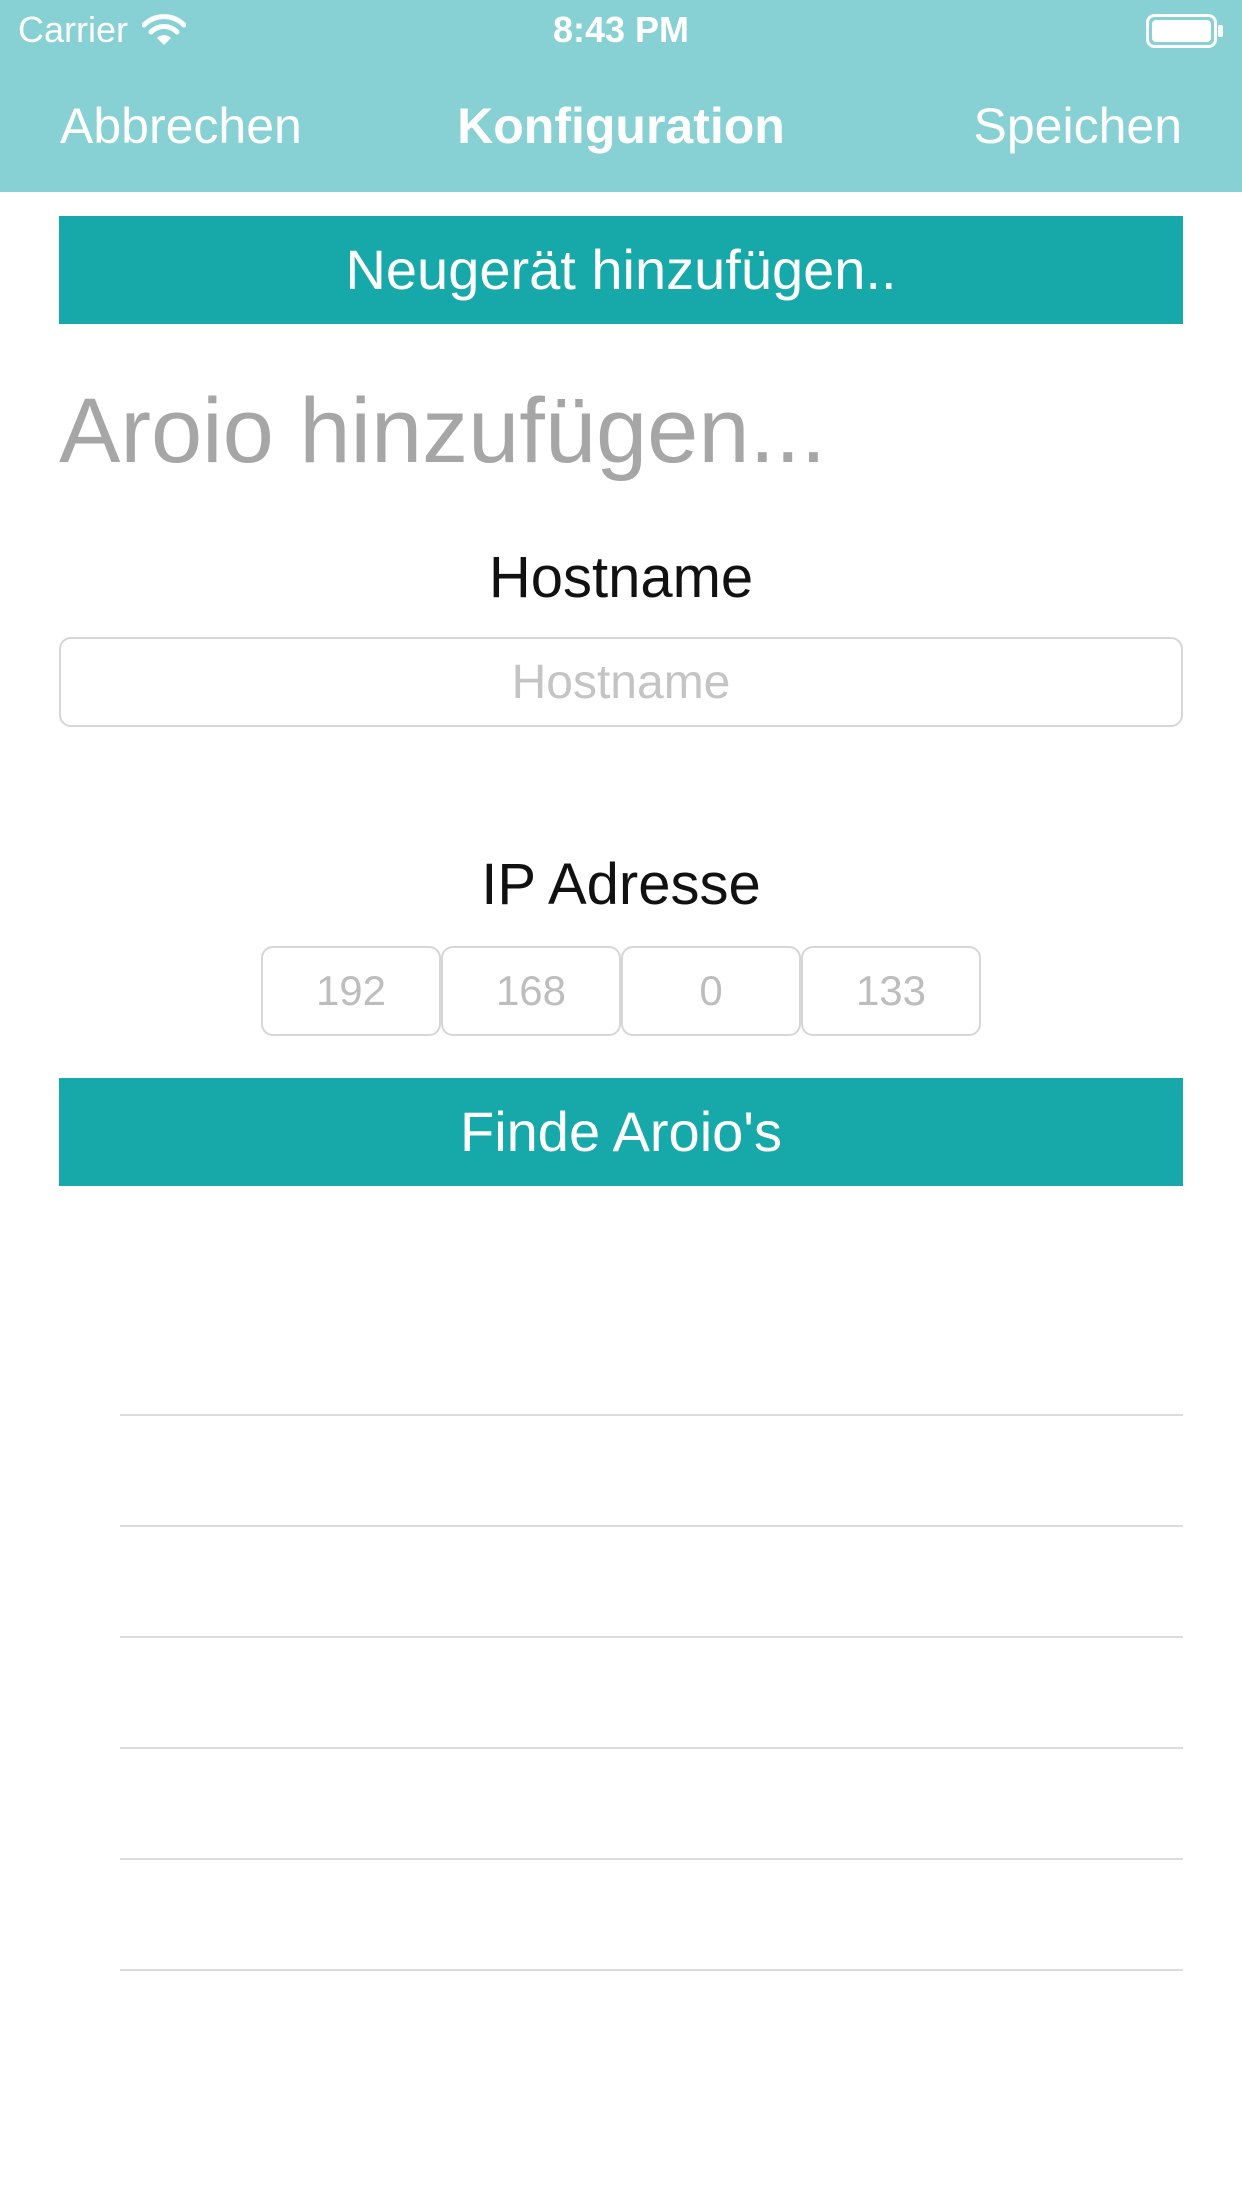 The width and height of the screenshot is (1242, 2208). I want to click on status-time: 8:43 PM, so click(621, 29).